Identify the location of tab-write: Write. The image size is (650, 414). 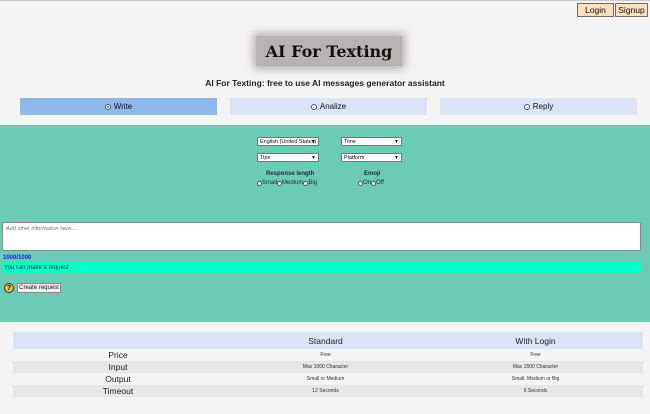
(118, 106).